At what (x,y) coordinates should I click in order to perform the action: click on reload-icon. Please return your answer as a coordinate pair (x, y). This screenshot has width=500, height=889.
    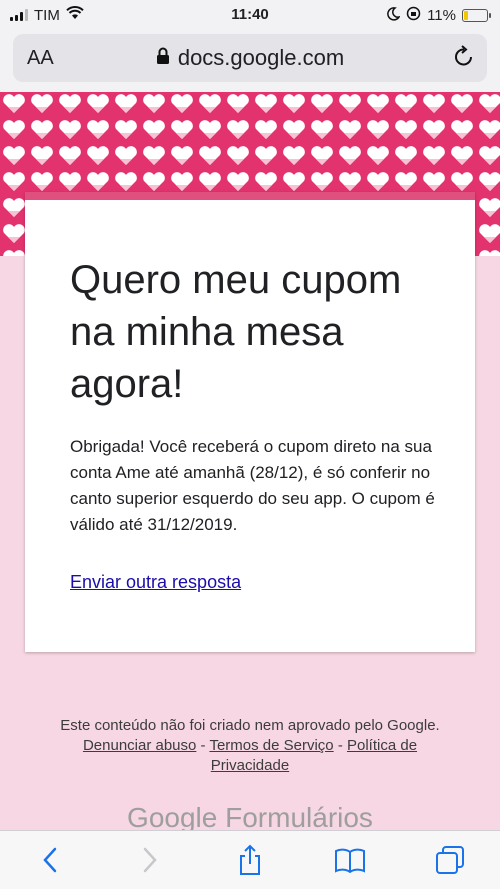
    Looking at the image, I should click on (464, 59).